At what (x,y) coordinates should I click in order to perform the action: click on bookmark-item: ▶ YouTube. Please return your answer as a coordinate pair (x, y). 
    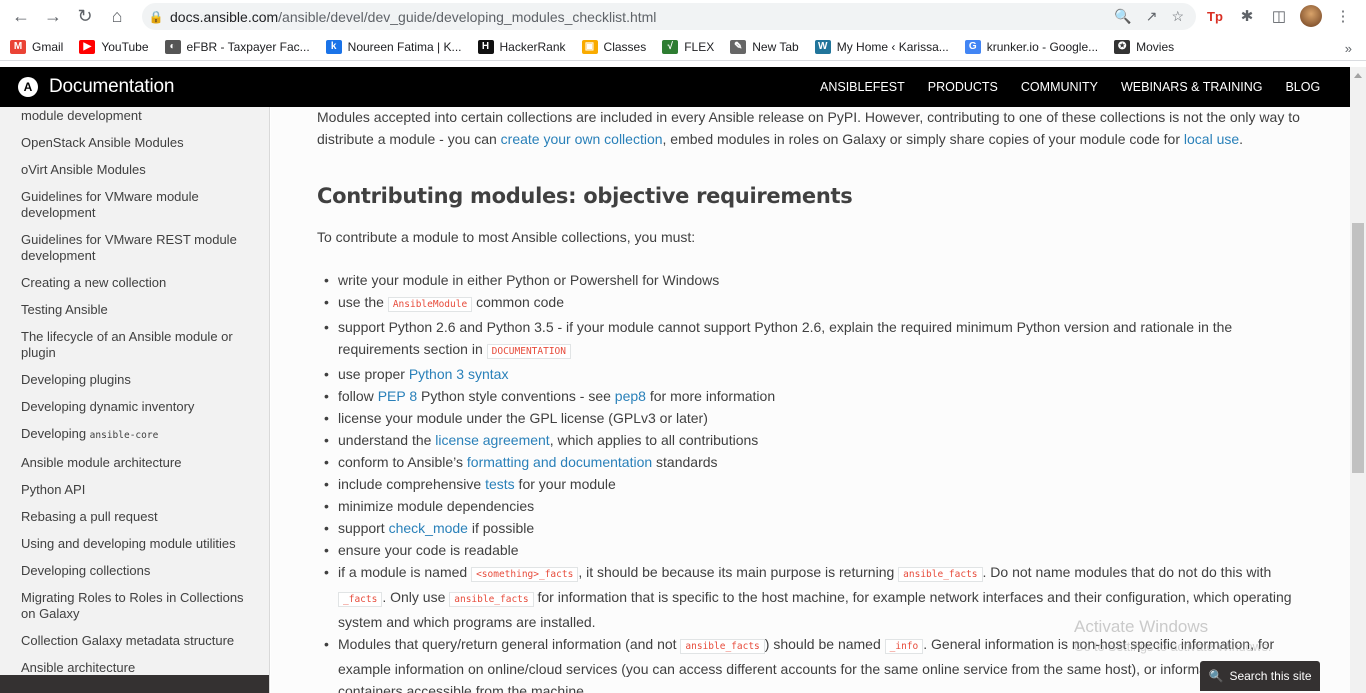
    Looking at the image, I should click on (114, 46).